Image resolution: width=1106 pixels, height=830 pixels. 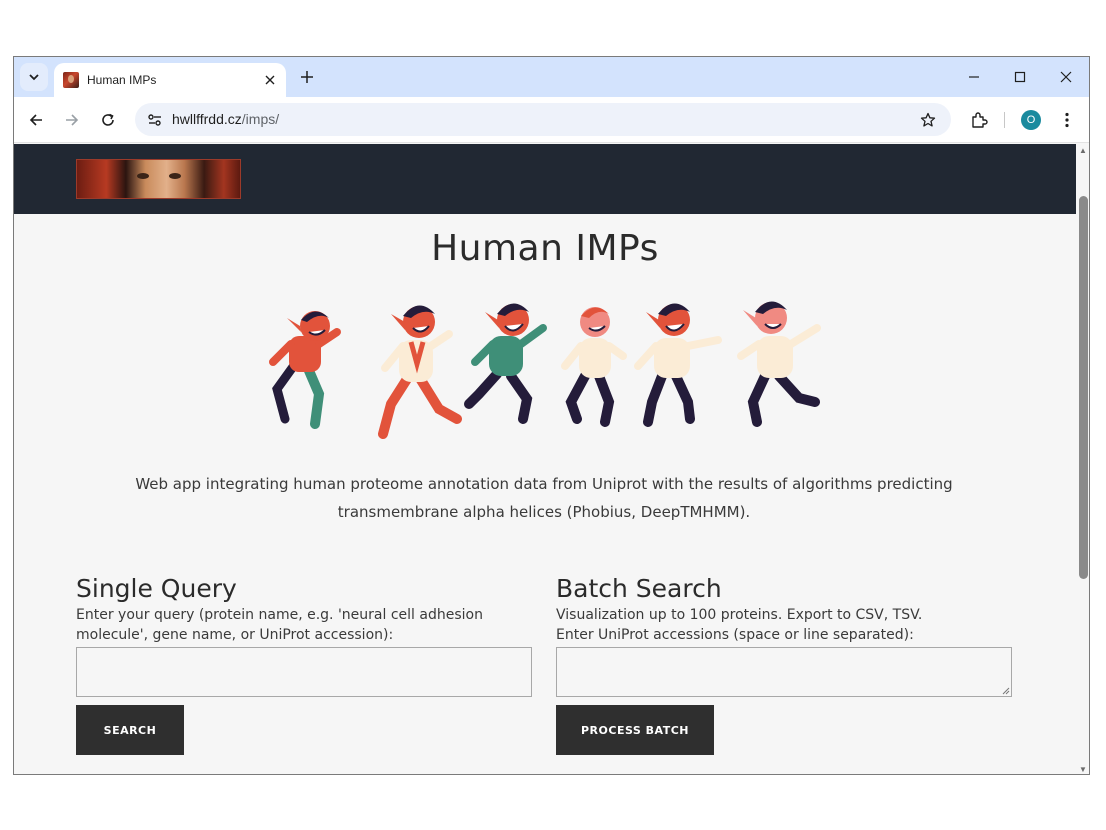 What do you see at coordinates (158, 179) in the screenshot?
I see `site-logo` at bounding box center [158, 179].